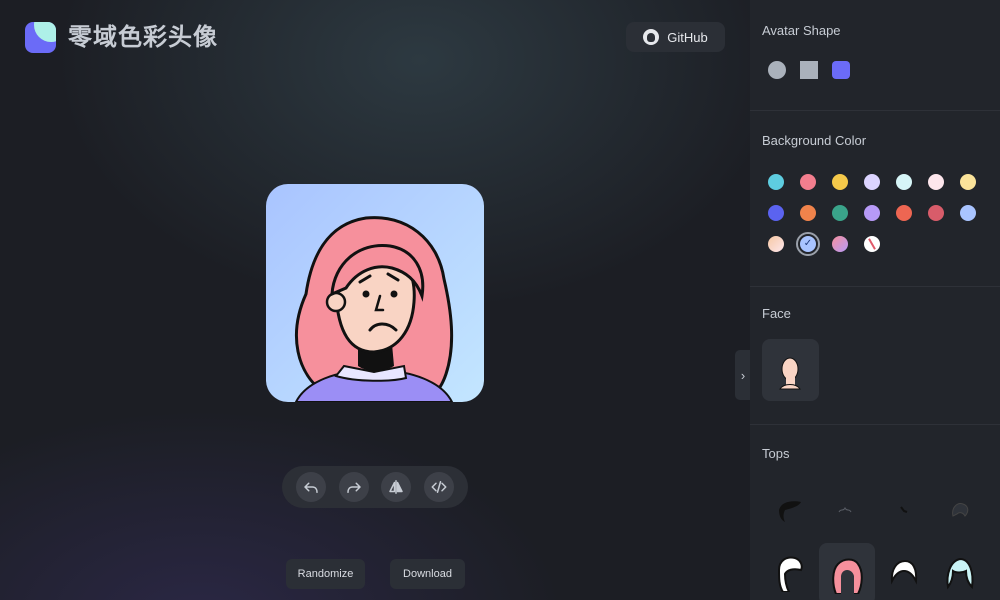 This screenshot has height=600, width=1000. What do you see at coordinates (776, 453) in the screenshot?
I see `tops-label: Tops` at bounding box center [776, 453].